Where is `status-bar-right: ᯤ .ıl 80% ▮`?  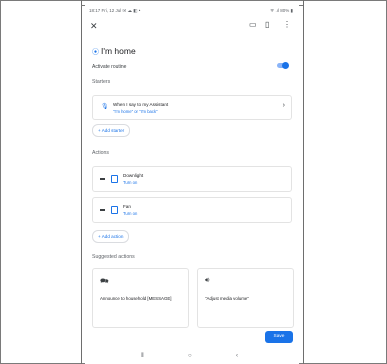
status-bar-right: ᯤ .ıl 80% ▮ is located at coordinates (281, 10).